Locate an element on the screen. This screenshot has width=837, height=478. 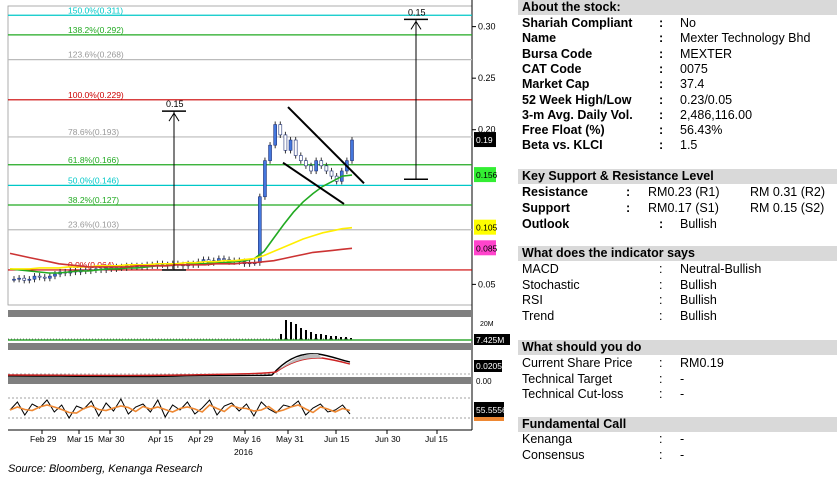
macd-tag-label: 0.0205 is located at coordinates (489, 366).